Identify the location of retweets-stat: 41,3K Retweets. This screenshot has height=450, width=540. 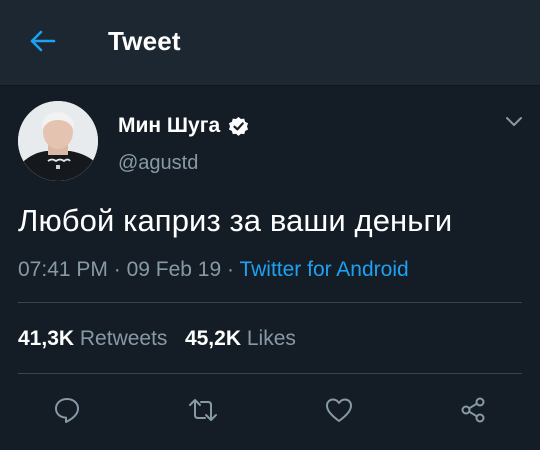
(92, 338).